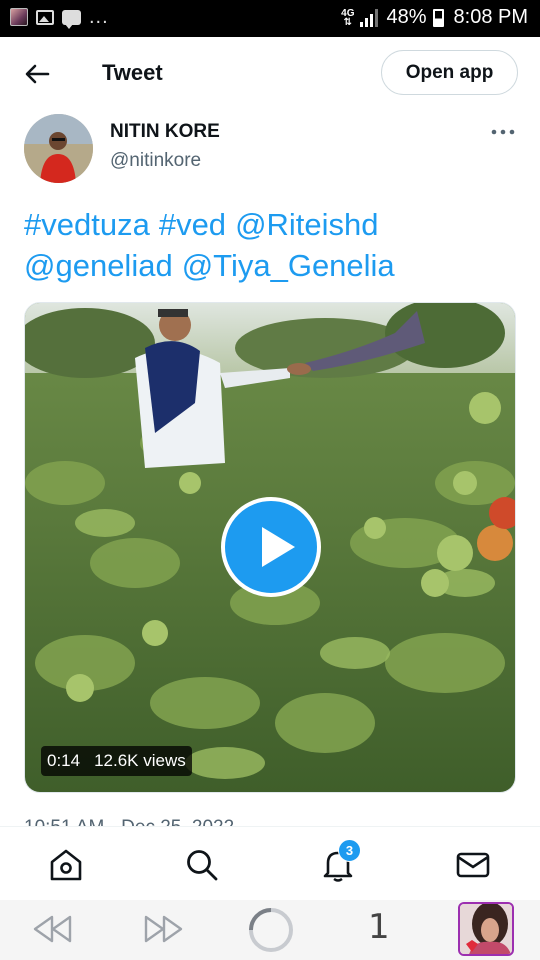  What do you see at coordinates (64, 760) in the screenshot?
I see `video-duration: 0:14` at bounding box center [64, 760].